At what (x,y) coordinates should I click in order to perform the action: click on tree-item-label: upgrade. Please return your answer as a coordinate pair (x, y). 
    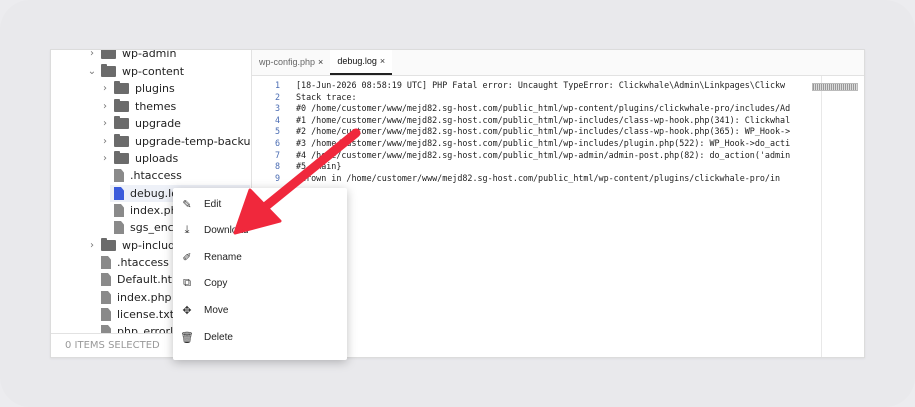
    Looking at the image, I should click on (158, 123).